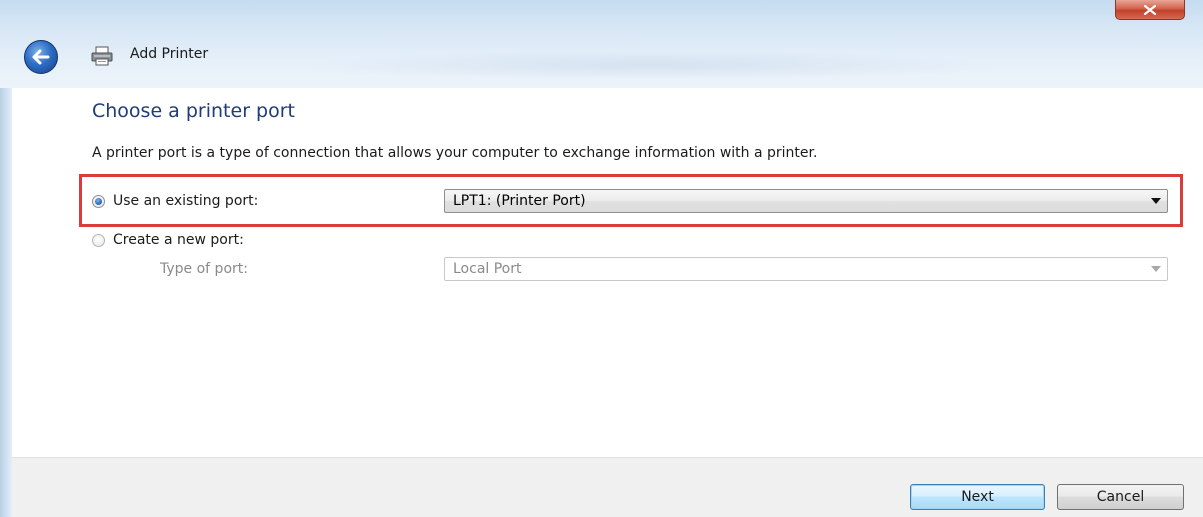  I want to click on type-of-port-value: Local Port, so click(487, 269).